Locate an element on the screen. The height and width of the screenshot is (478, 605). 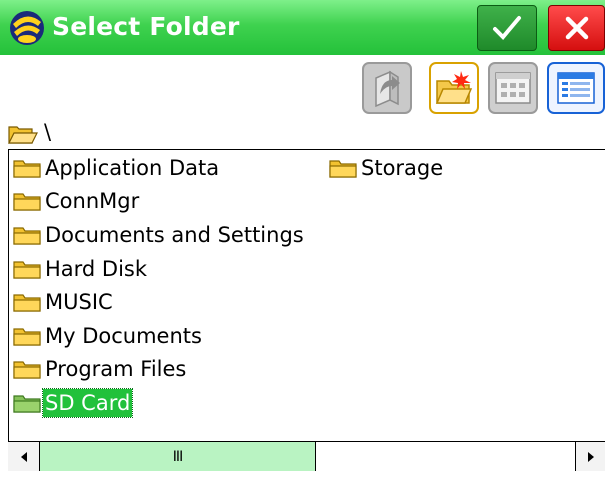
ok-button is located at coordinates (507, 28).